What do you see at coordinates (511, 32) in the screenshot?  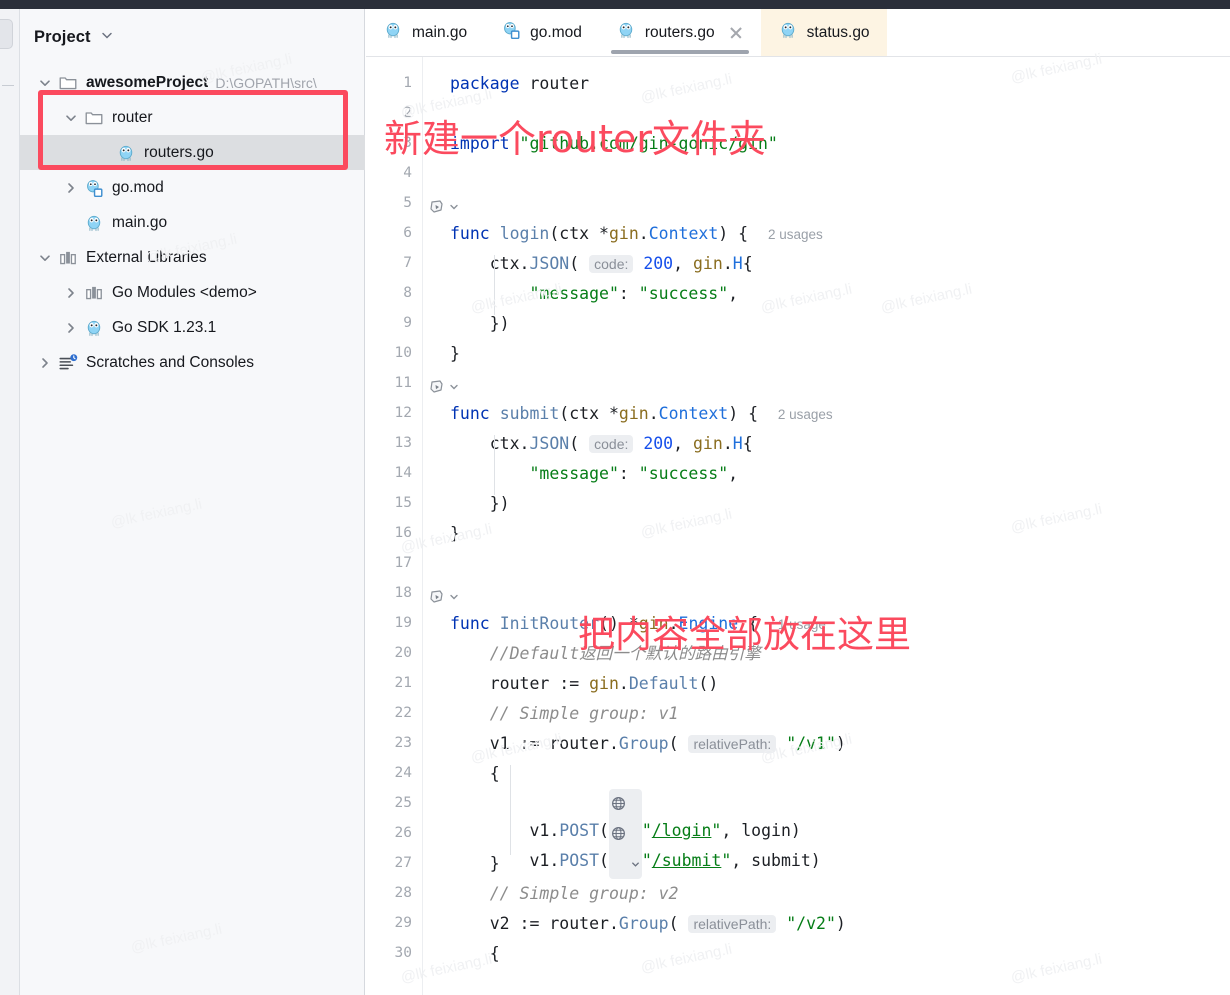 I see `tab-icon` at bounding box center [511, 32].